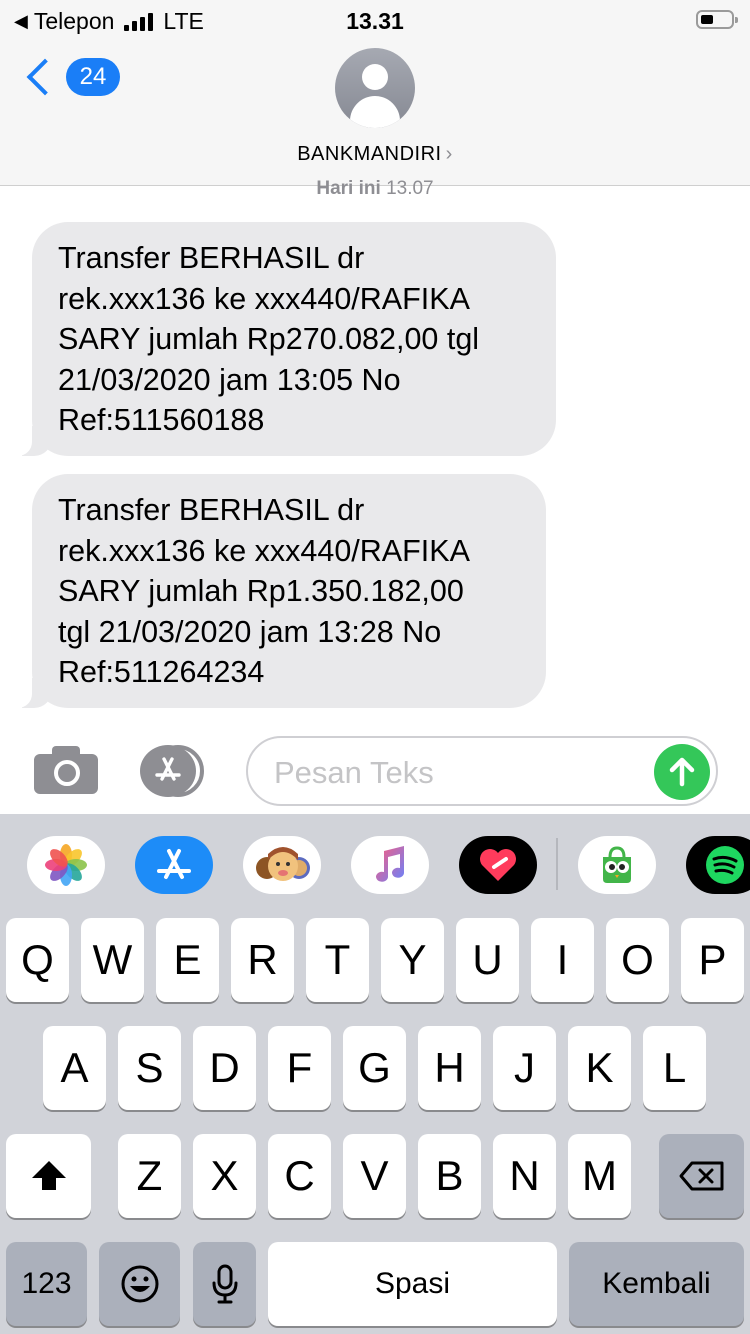  I want to click on shift-arrow-icon, so click(48, 1175).